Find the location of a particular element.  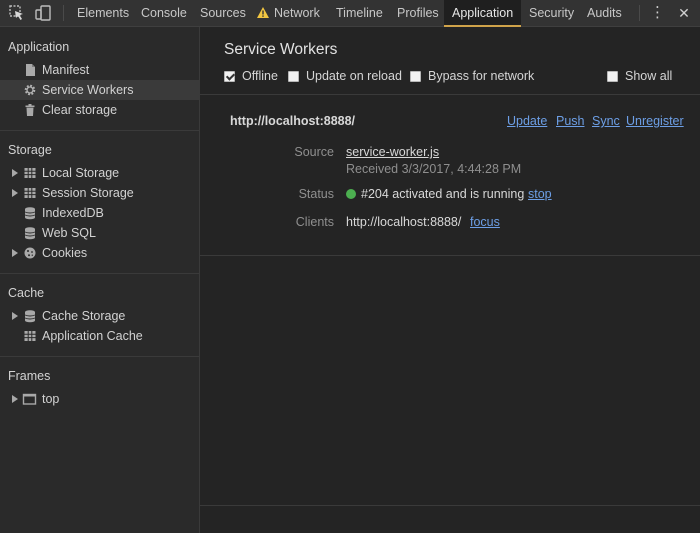

sidebar-item-local-storage: Local Storage is located at coordinates (99, 173).